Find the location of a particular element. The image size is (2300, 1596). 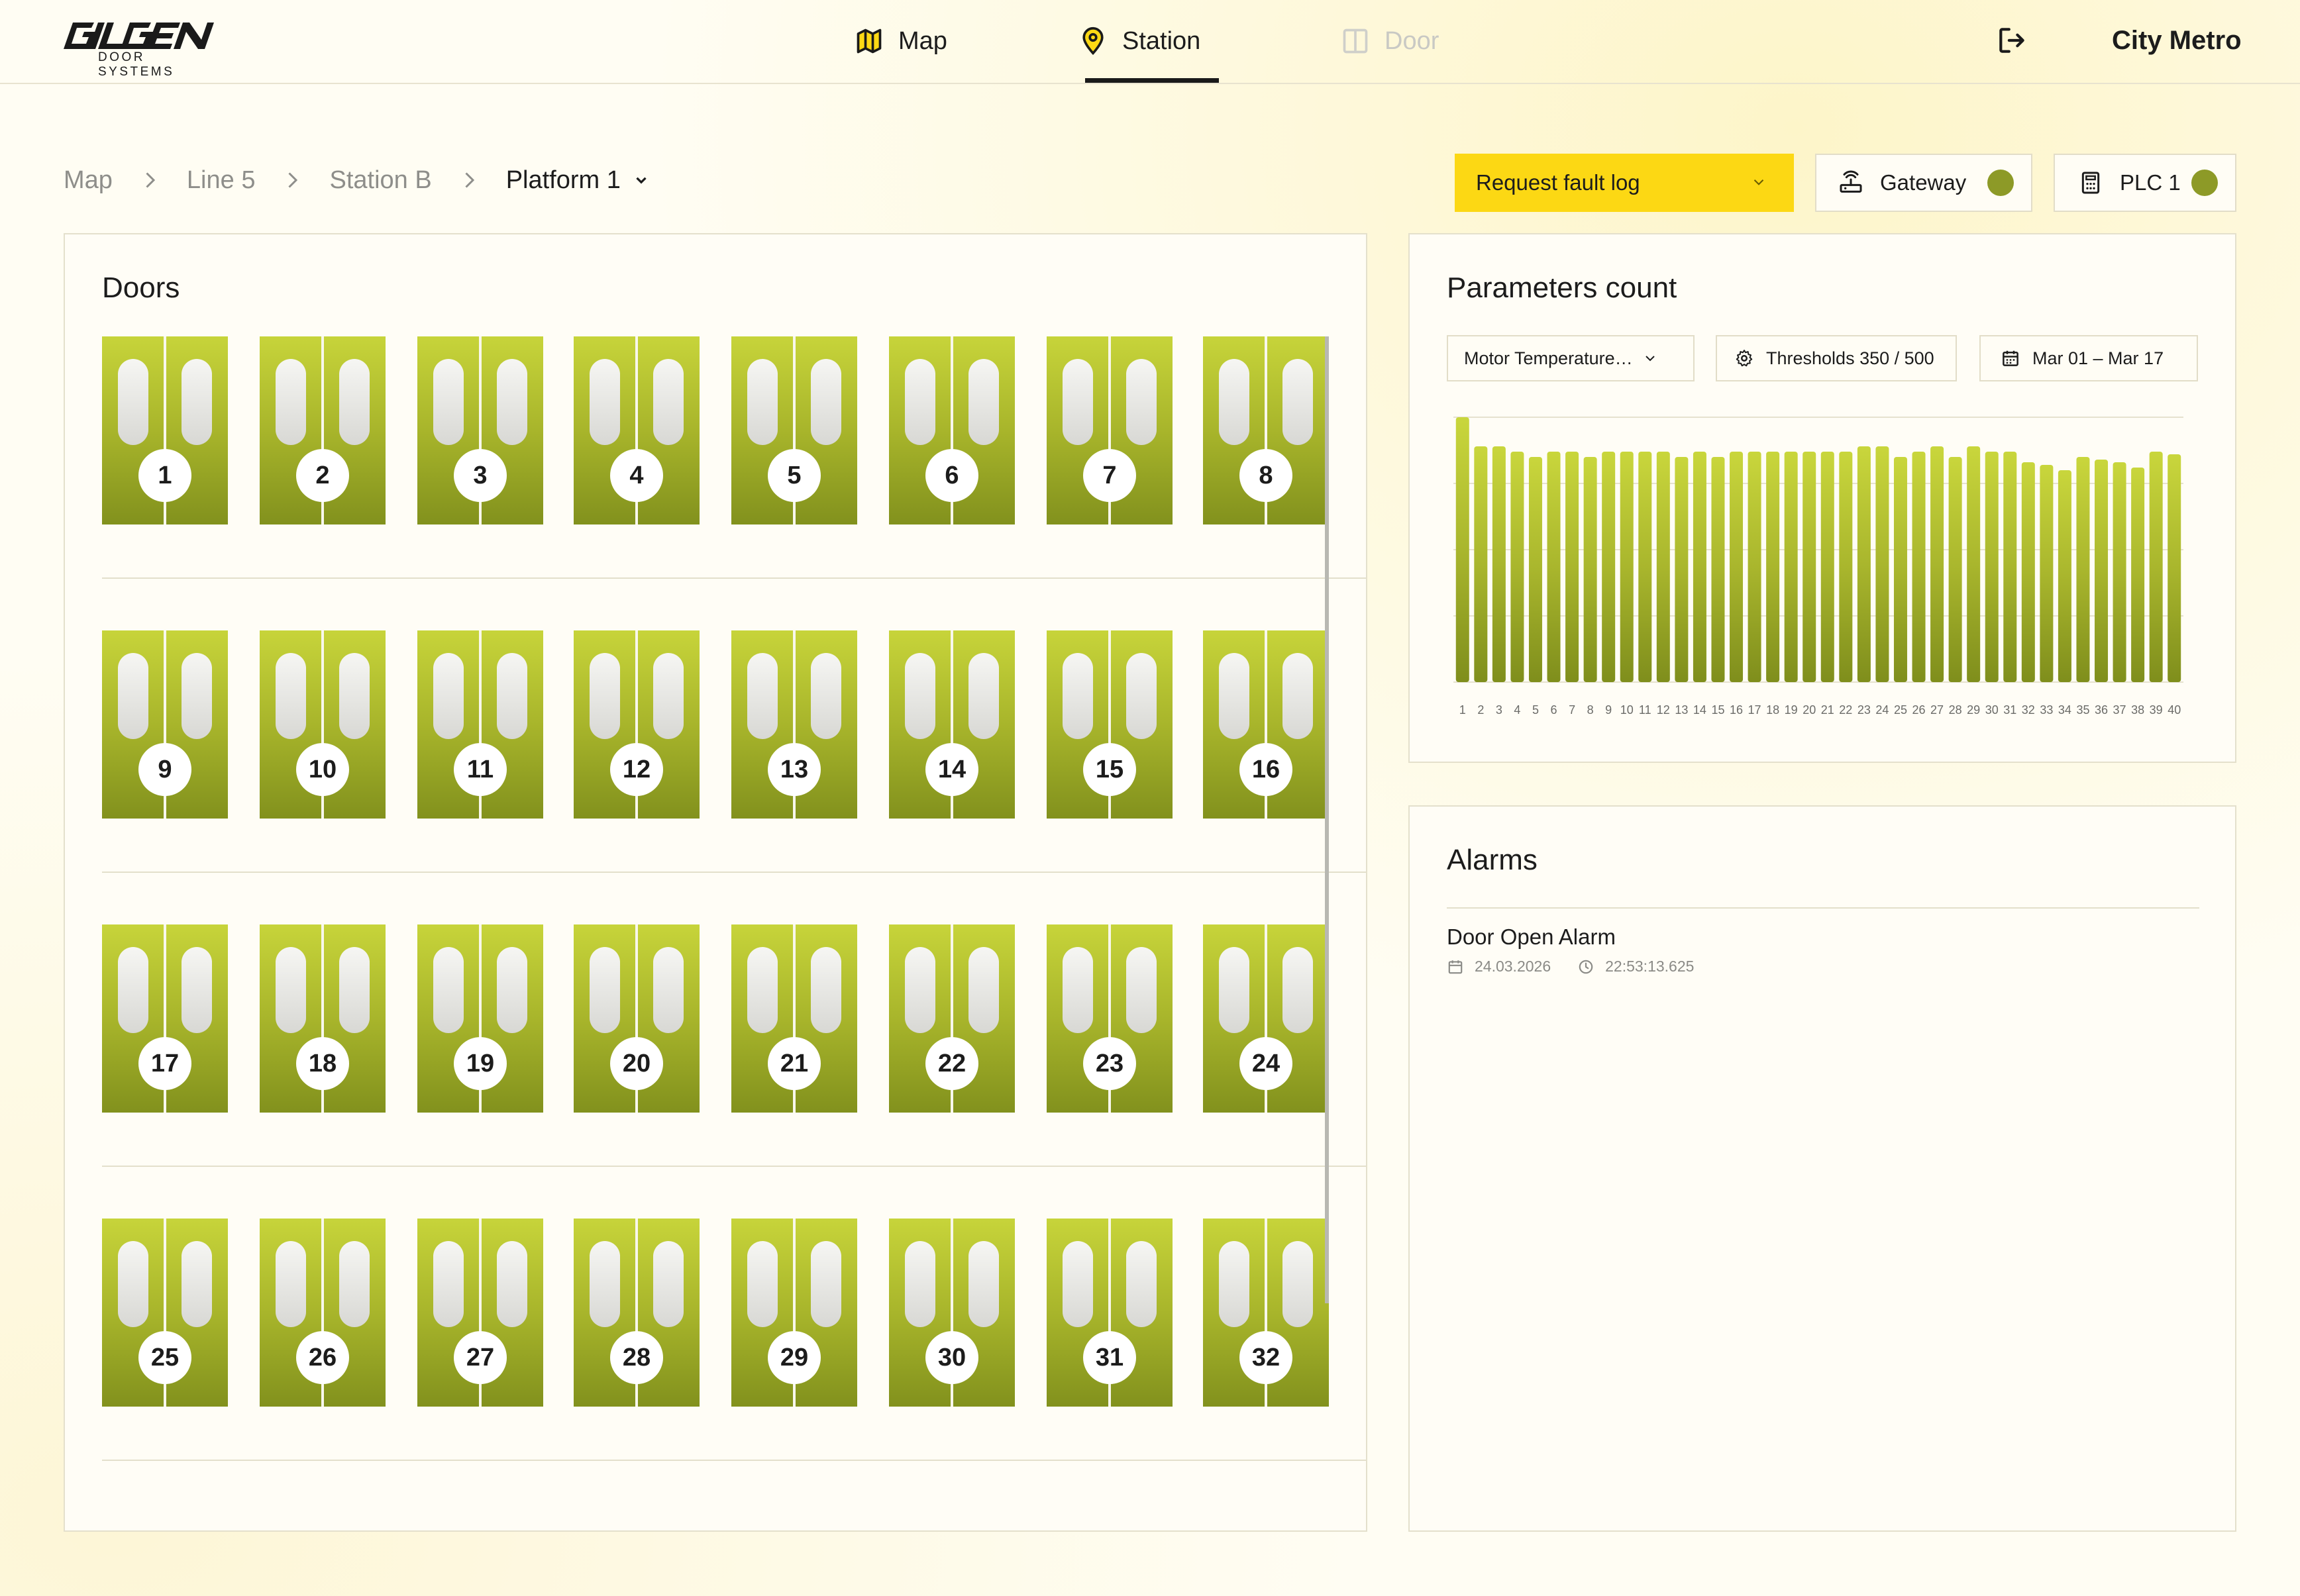

request-fault-log-button: Request fault log is located at coordinates (1624, 183).